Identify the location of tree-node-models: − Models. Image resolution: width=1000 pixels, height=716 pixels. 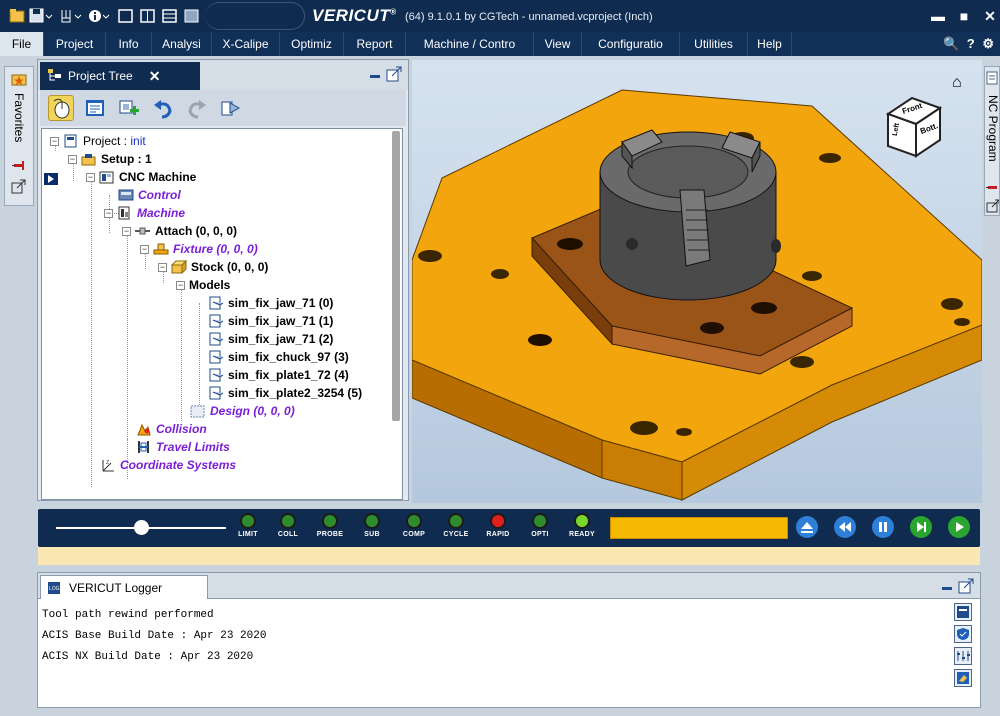
(203, 285).